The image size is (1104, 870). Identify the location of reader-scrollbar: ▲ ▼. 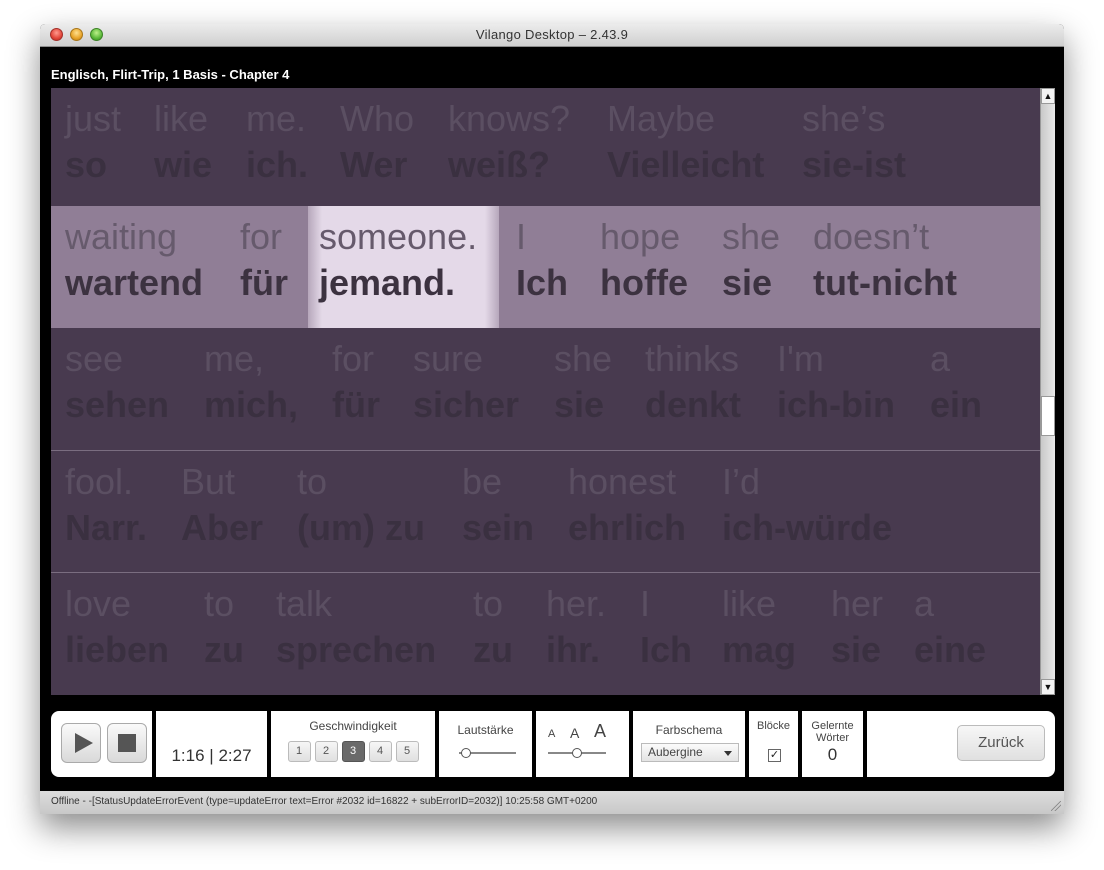
(1047, 391).